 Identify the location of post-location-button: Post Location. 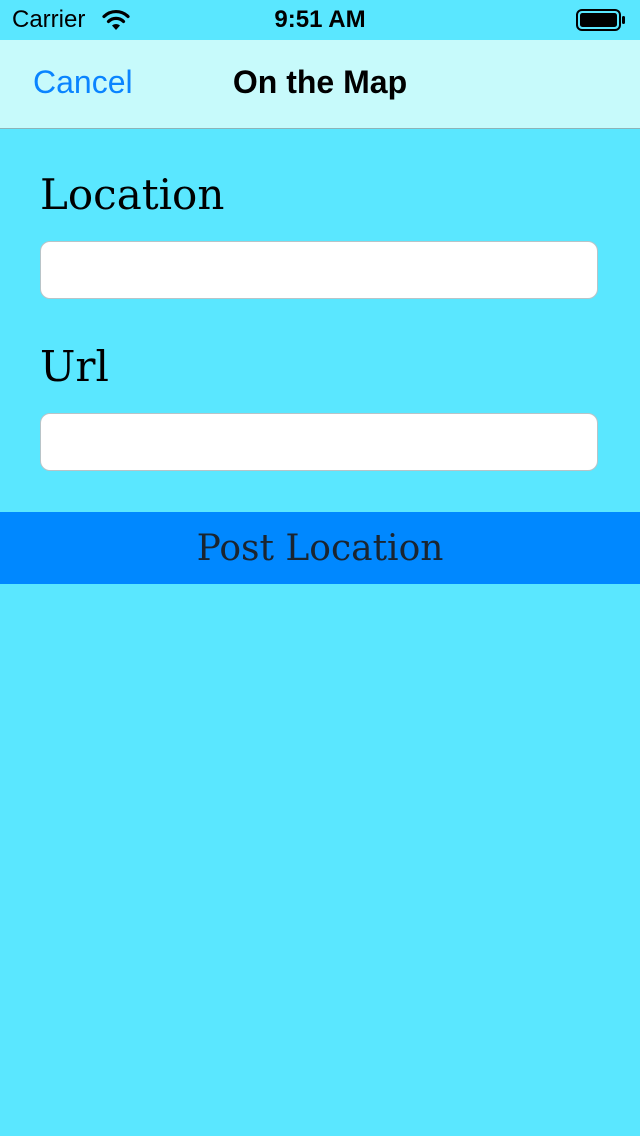
(320, 548).